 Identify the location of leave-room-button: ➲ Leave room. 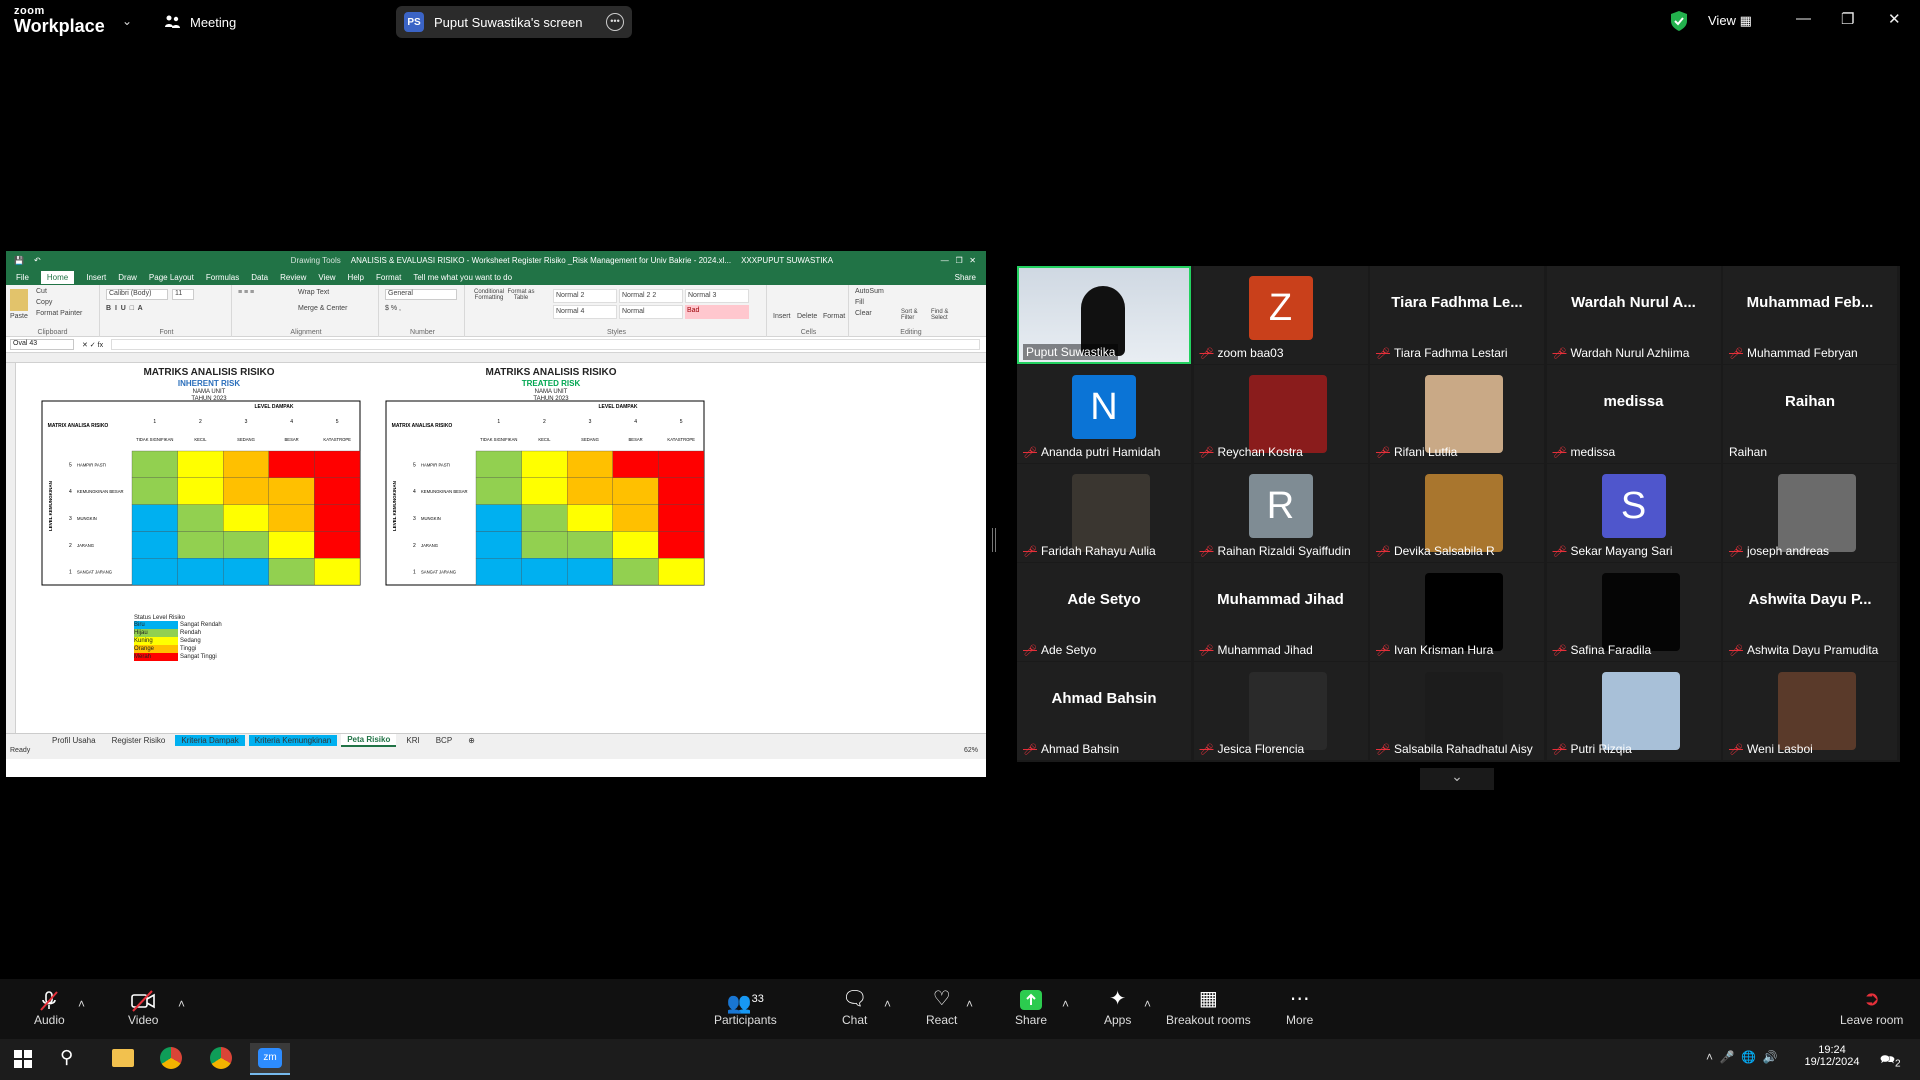
(1871, 1008).